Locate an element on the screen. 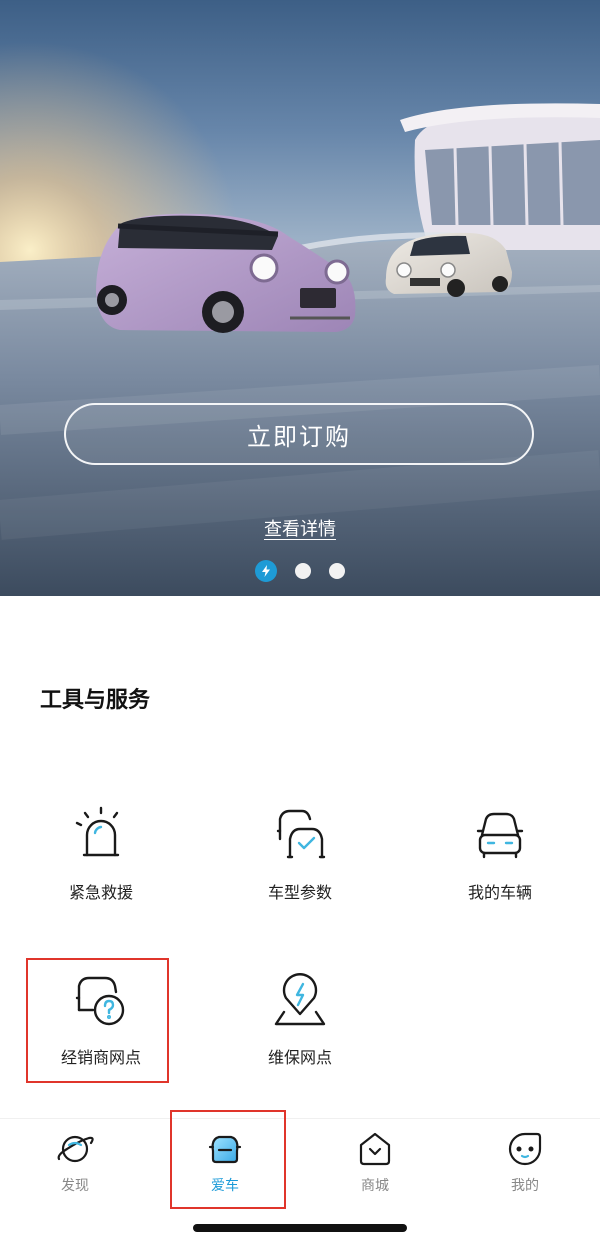 The image size is (600, 1237). dealer-network-item: 经销商网点 is located at coordinates (101, 1019).